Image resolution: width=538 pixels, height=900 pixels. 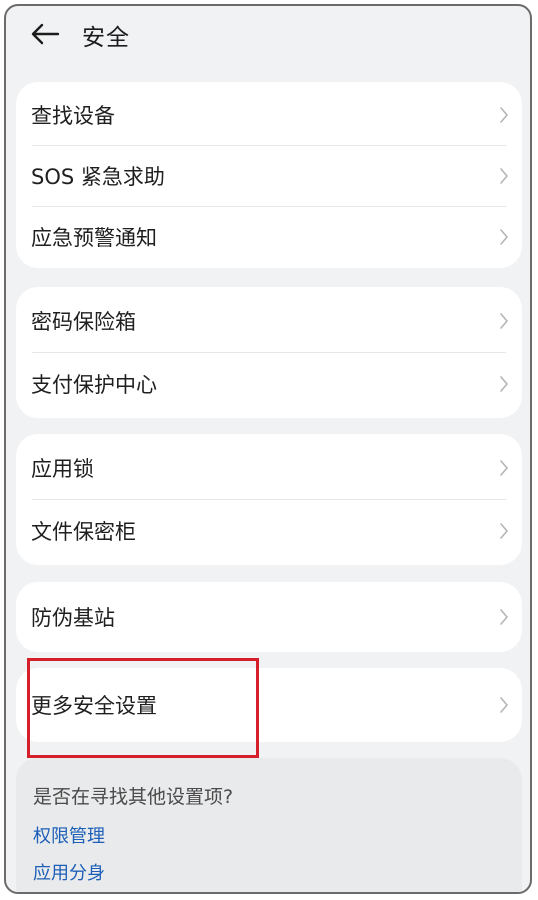 What do you see at coordinates (98, 176) in the screenshot?
I see `settings-item-label: SOS 紧急求助` at bounding box center [98, 176].